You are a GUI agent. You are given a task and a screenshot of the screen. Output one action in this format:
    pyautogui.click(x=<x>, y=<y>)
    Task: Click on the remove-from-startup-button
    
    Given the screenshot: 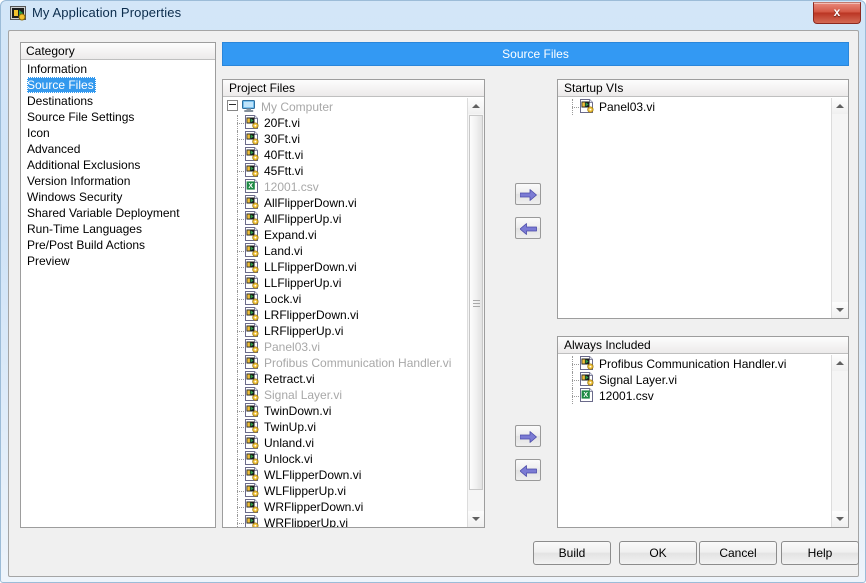 What is the action you would take?
    pyautogui.click(x=528, y=228)
    